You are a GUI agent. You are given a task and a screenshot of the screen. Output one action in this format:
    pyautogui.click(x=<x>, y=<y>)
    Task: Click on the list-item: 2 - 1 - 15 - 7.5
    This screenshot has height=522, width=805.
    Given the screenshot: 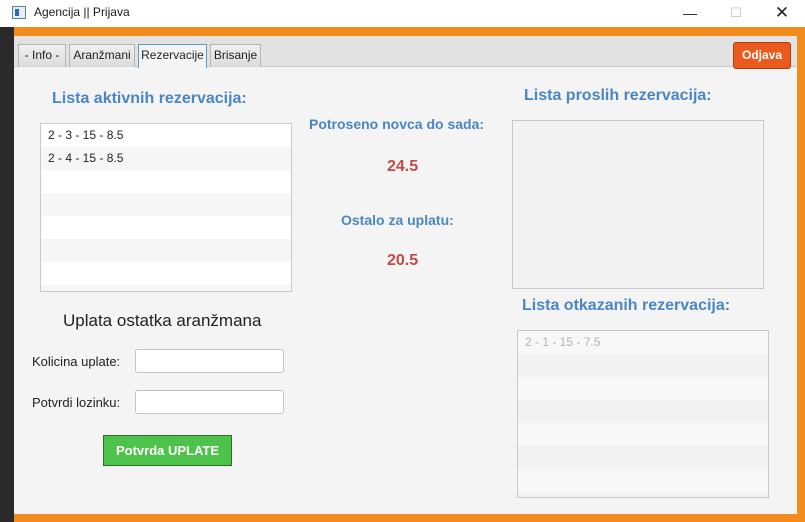 What is the action you would take?
    pyautogui.click(x=643, y=342)
    